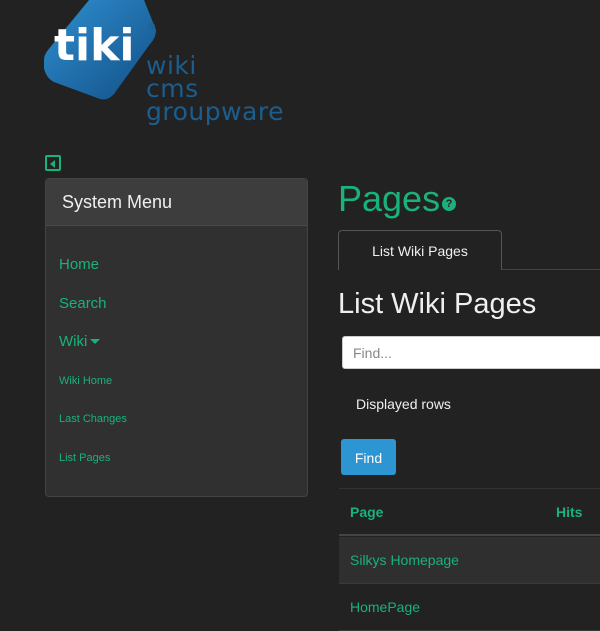 The width and height of the screenshot is (600, 631). What do you see at coordinates (471, 352) in the screenshot?
I see `find-input` at bounding box center [471, 352].